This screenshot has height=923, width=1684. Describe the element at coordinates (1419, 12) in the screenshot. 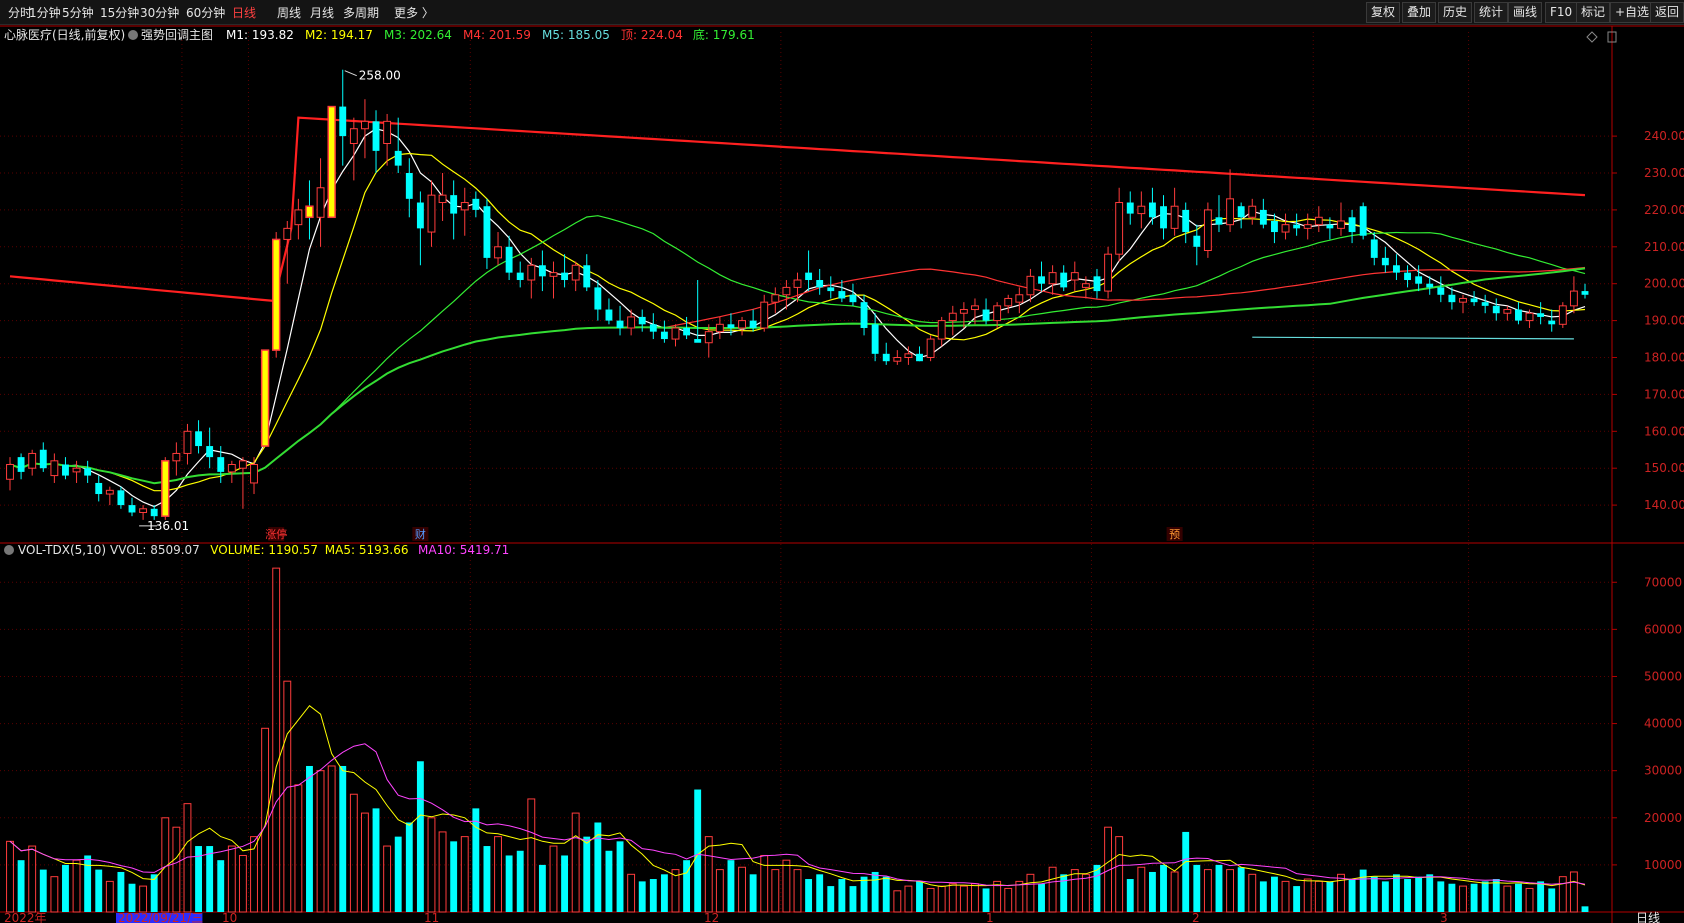

I see `toolbar-button-1: 叠加` at that location.